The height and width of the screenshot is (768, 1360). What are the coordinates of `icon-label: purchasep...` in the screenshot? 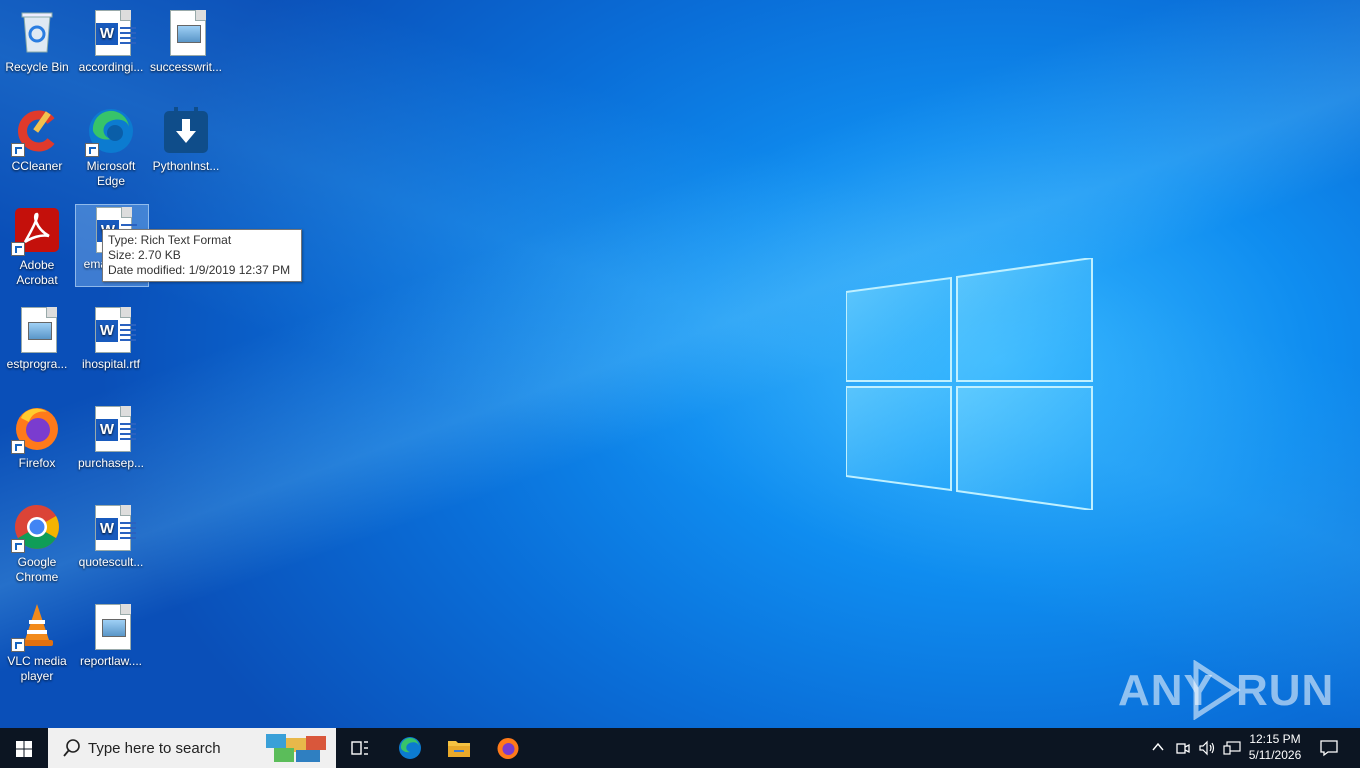 It's located at (111, 463).